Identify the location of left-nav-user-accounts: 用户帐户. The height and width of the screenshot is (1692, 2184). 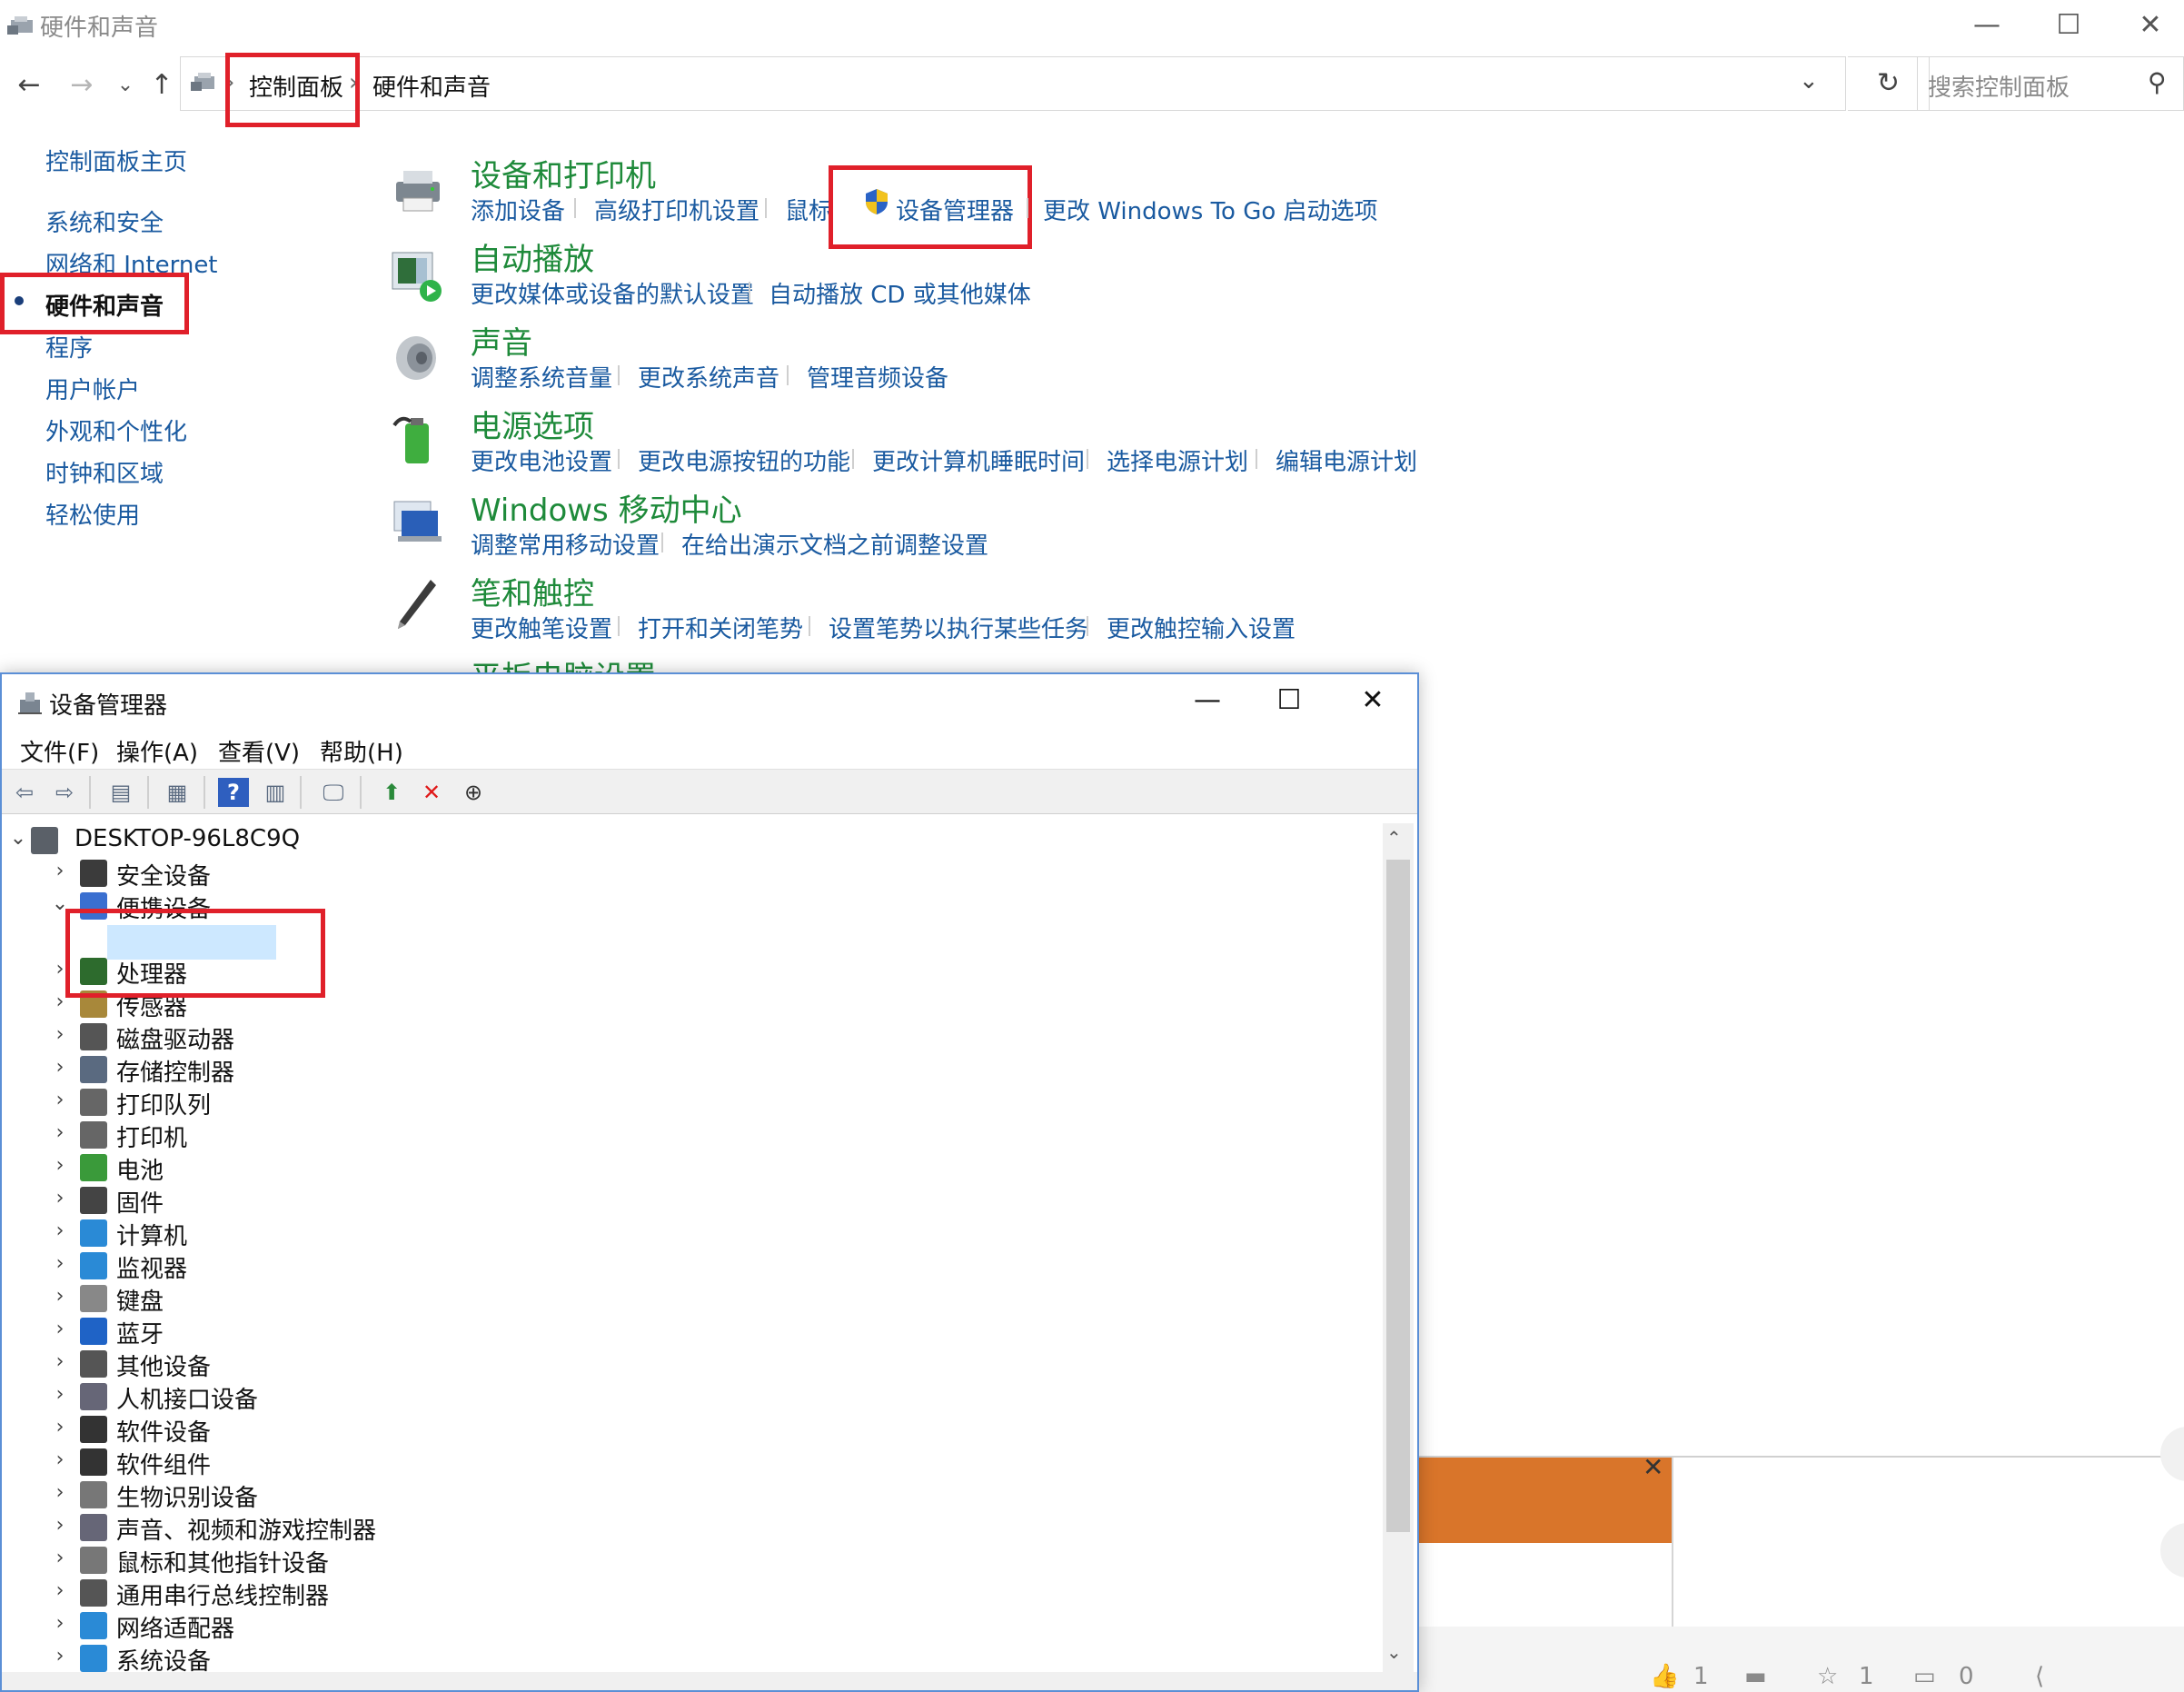
(92, 388).